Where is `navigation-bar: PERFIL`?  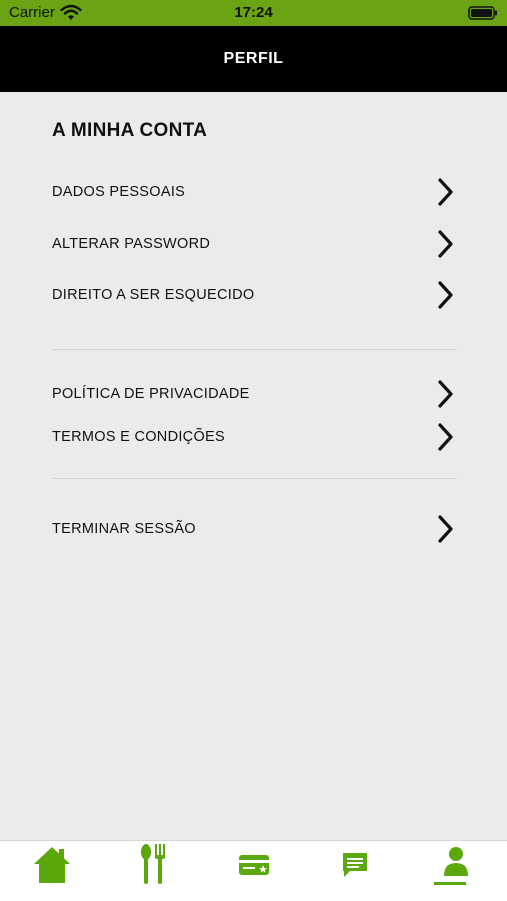
navigation-bar: PERFIL is located at coordinates (253, 59).